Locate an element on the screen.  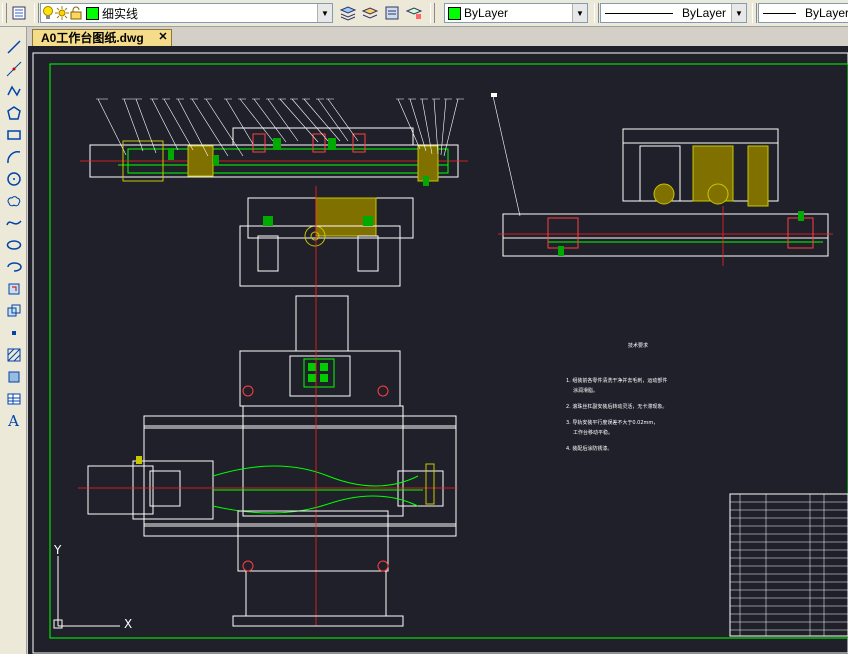
make-block-icon is located at coordinates (13, 310).